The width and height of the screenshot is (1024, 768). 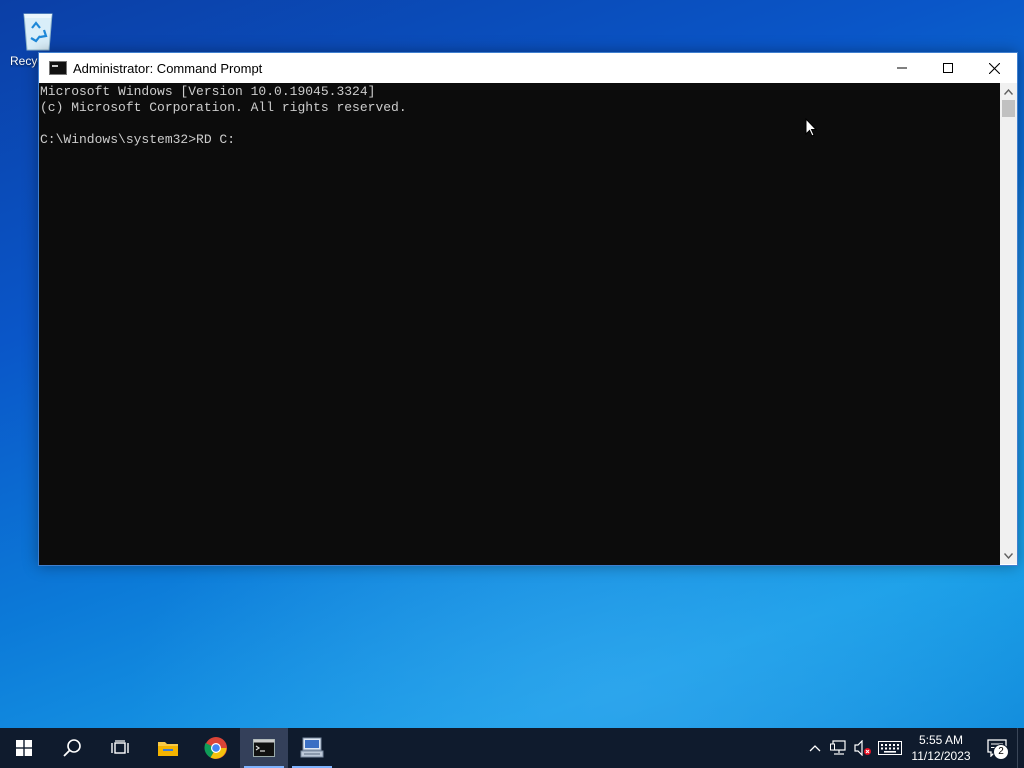 I want to click on network-app-icon, so click(x=312, y=747).